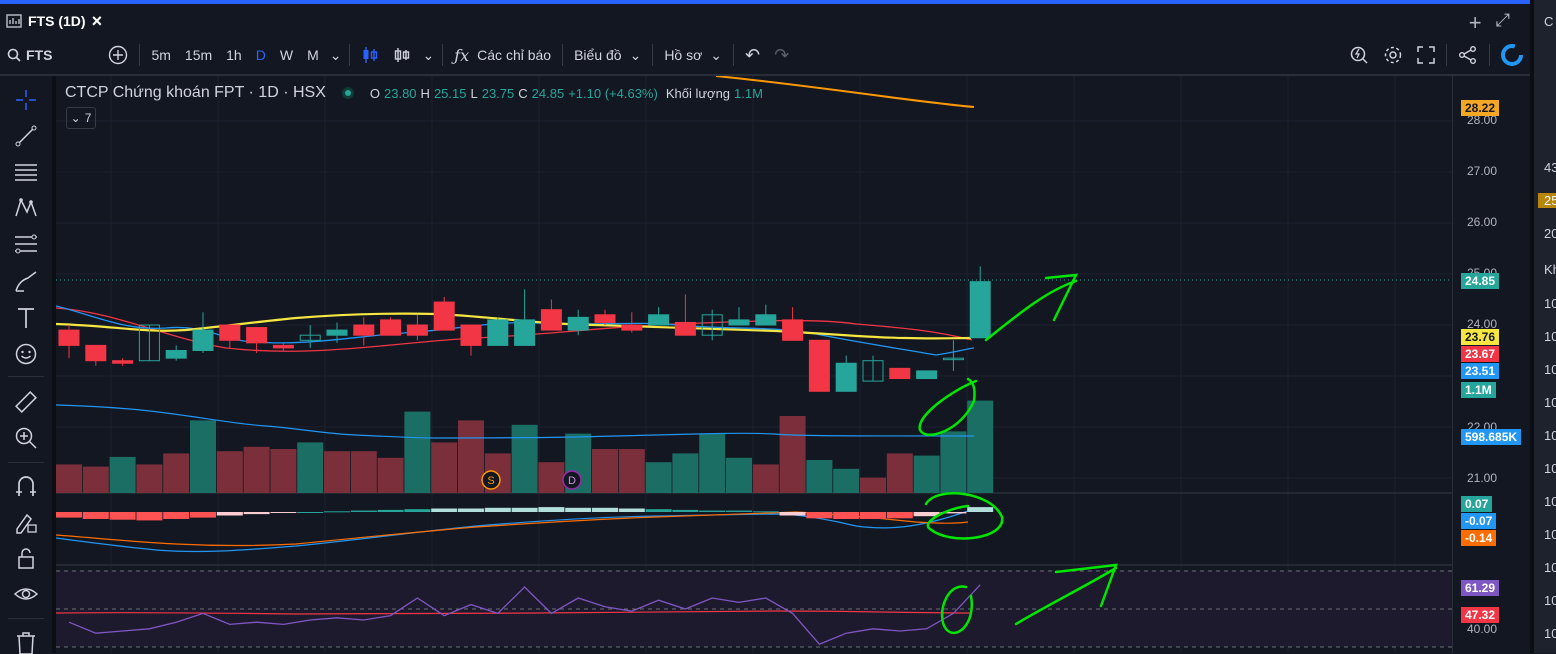 This screenshot has width=1556, height=654. I want to click on watchlist-item: 20, so click(1550, 233).